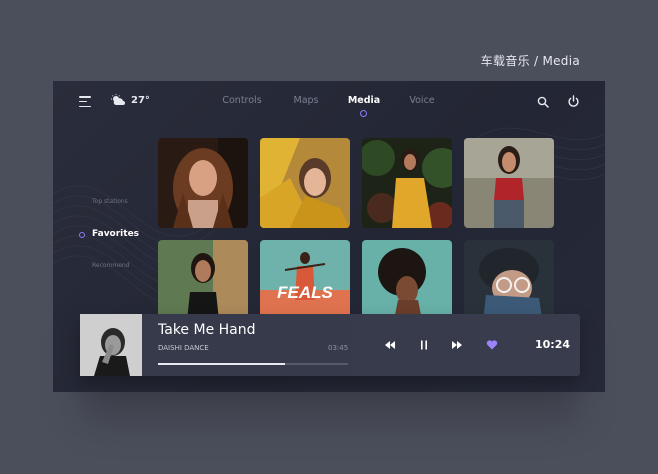 This screenshot has width=658, height=474. Describe the element at coordinates (130, 100) in the screenshot. I see `weather-widget: 27°` at that location.